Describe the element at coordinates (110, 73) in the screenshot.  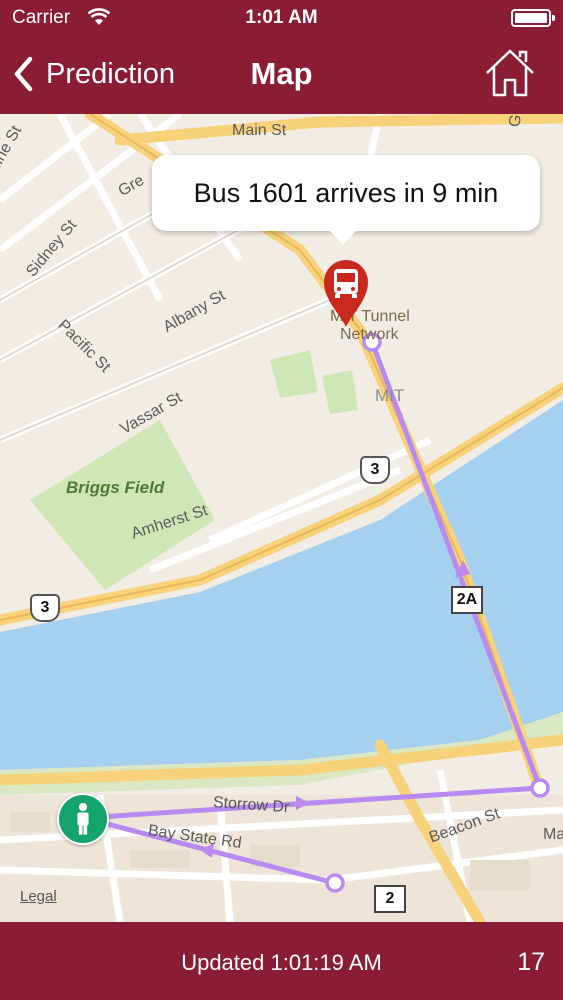
I see `back-button-label: Prediction` at that location.